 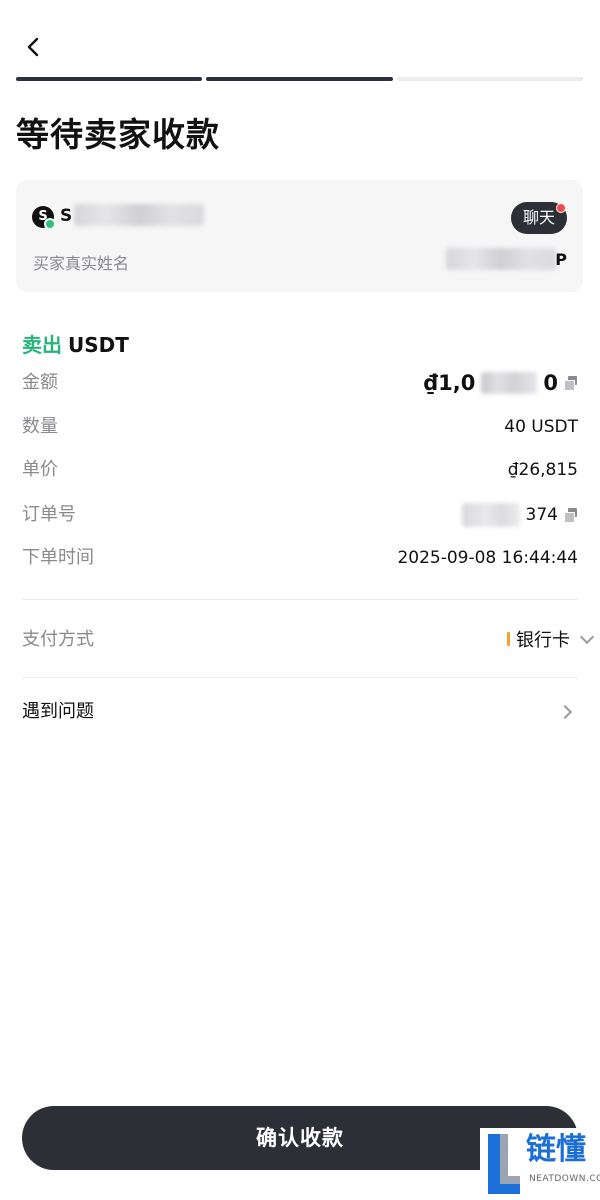 What do you see at coordinates (98, 345) in the screenshot?
I see `order-asset: USDT` at bounding box center [98, 345].